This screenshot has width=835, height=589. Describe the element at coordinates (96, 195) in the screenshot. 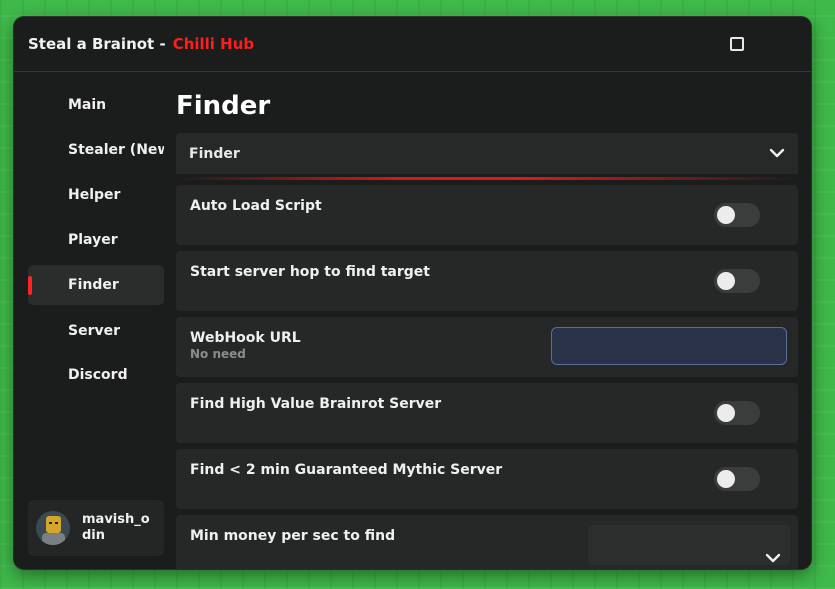

I see `sidebar-item-helper: Helper` at that location.